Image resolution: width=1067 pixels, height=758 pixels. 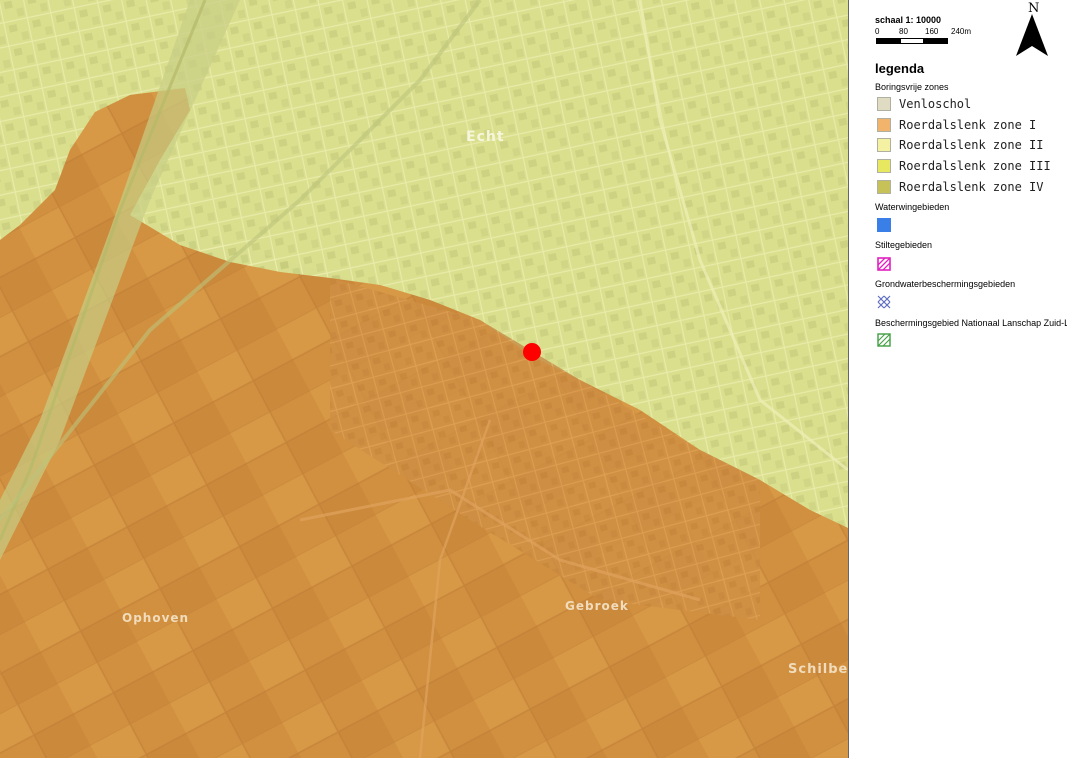 I want to click on group-title-waterwingebieden: Waterwingebieden, so click(x=912, y=207).